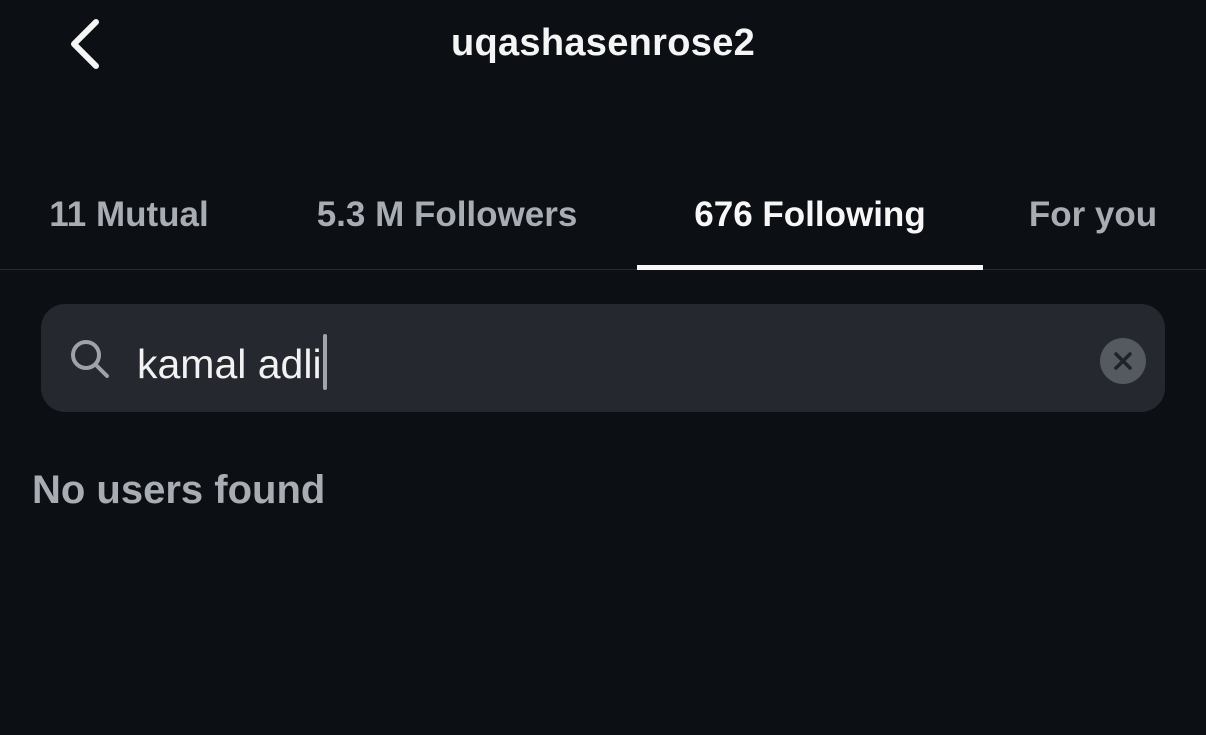 The height and width of the screenshot is (735, 1206). I want to click on text-cursor, so click(324, 362).